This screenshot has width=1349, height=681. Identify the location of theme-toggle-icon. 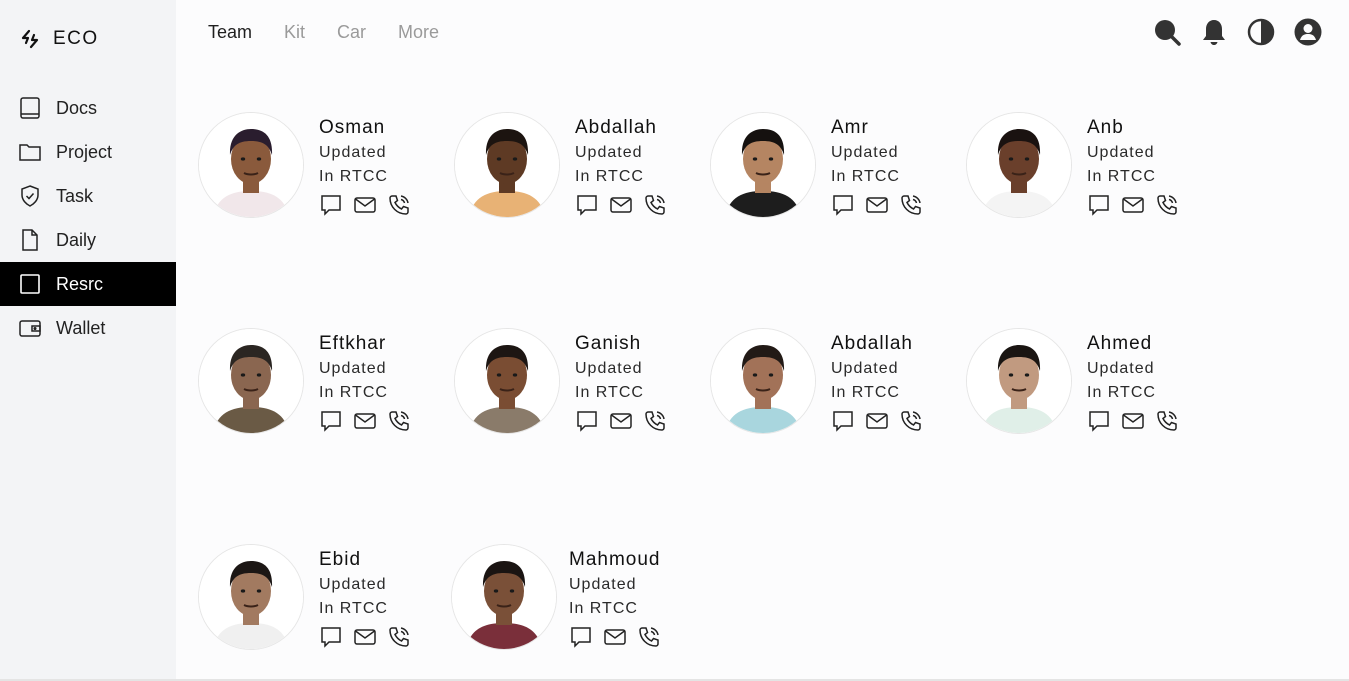
(1261, 32).